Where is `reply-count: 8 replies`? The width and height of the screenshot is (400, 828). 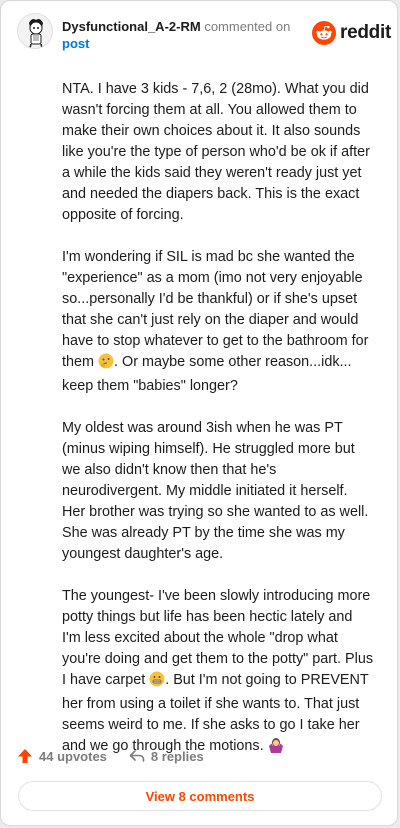
reply-count: 8 replies is located at coordinates (177, 756).